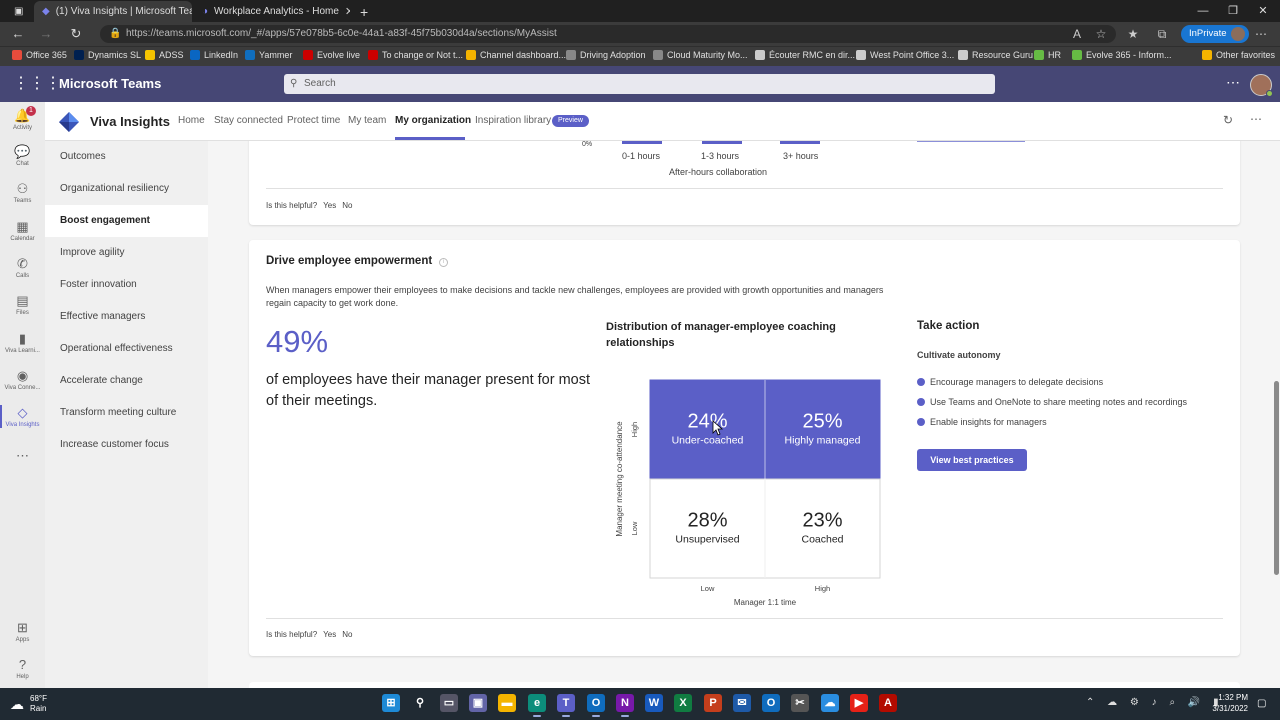 Image resolution: width=1280 pixels, height=720 pixels. What do you see at coordinates (16, 11) in the screenshot?
I see `tab-actions-icon: ▣` at bounding box center [16, 11].